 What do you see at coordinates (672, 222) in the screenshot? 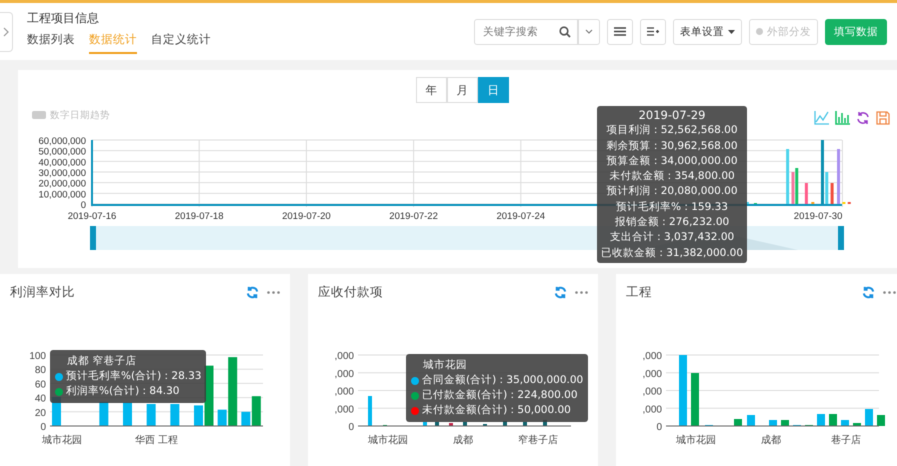
I see `tooltip-line: 报销金额 : 276,232.00` at bounding box center [672, 222].